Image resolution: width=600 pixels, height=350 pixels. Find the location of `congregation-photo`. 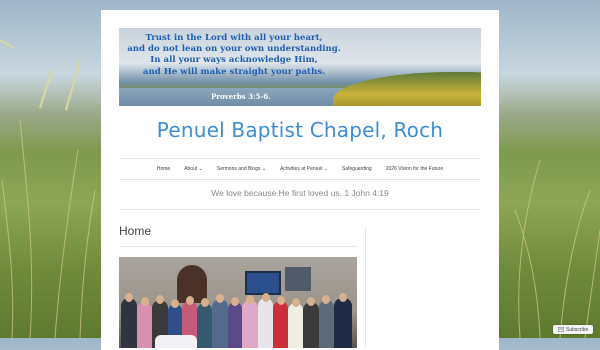

congregation-photo is located at coordinates (238, 302).